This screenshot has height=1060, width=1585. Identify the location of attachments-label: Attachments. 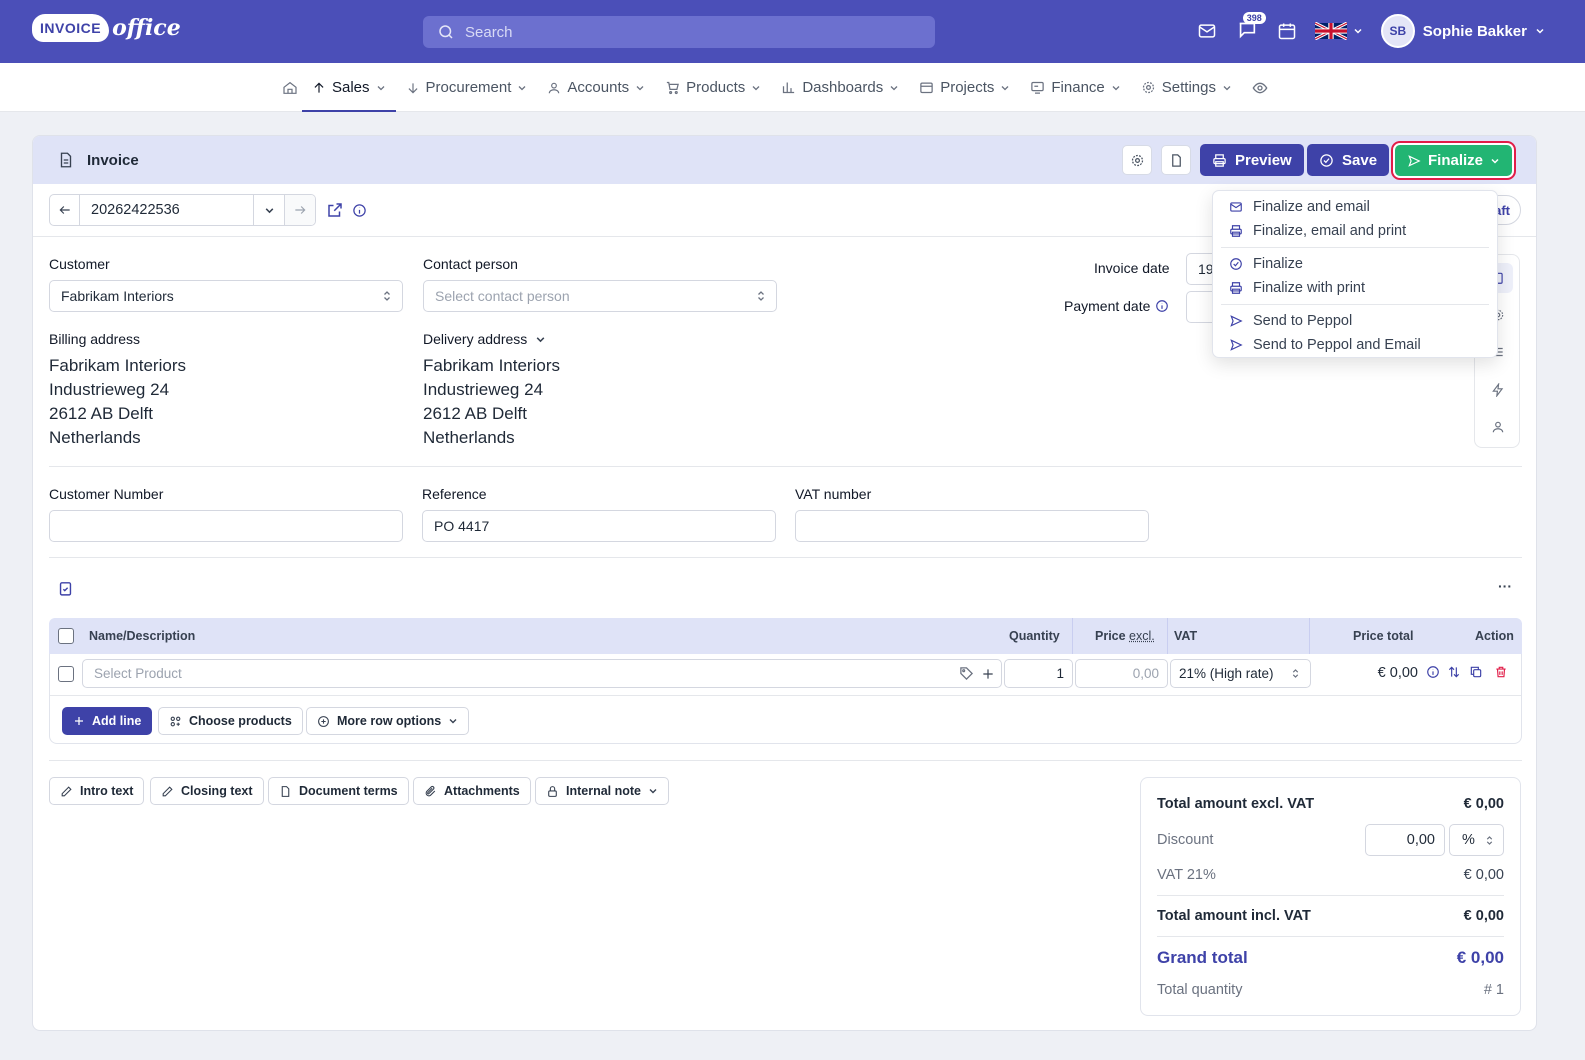
(482, 791).